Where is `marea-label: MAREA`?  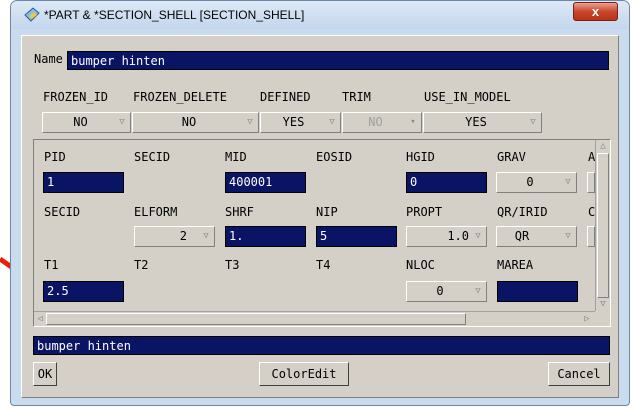 marea-label: MAREA is located at coordinates (515, 265).